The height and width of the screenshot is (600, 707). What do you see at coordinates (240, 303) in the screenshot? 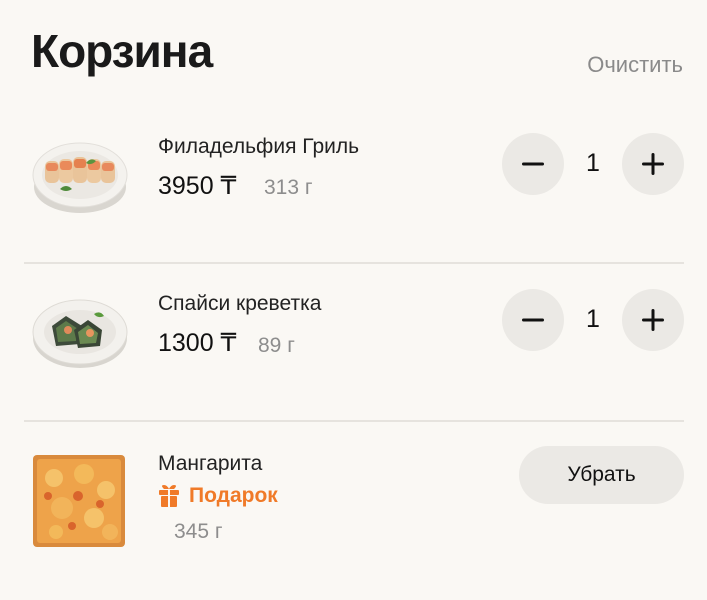
I see `product-name: Спайси креветка` at bounding box center [240, 303].